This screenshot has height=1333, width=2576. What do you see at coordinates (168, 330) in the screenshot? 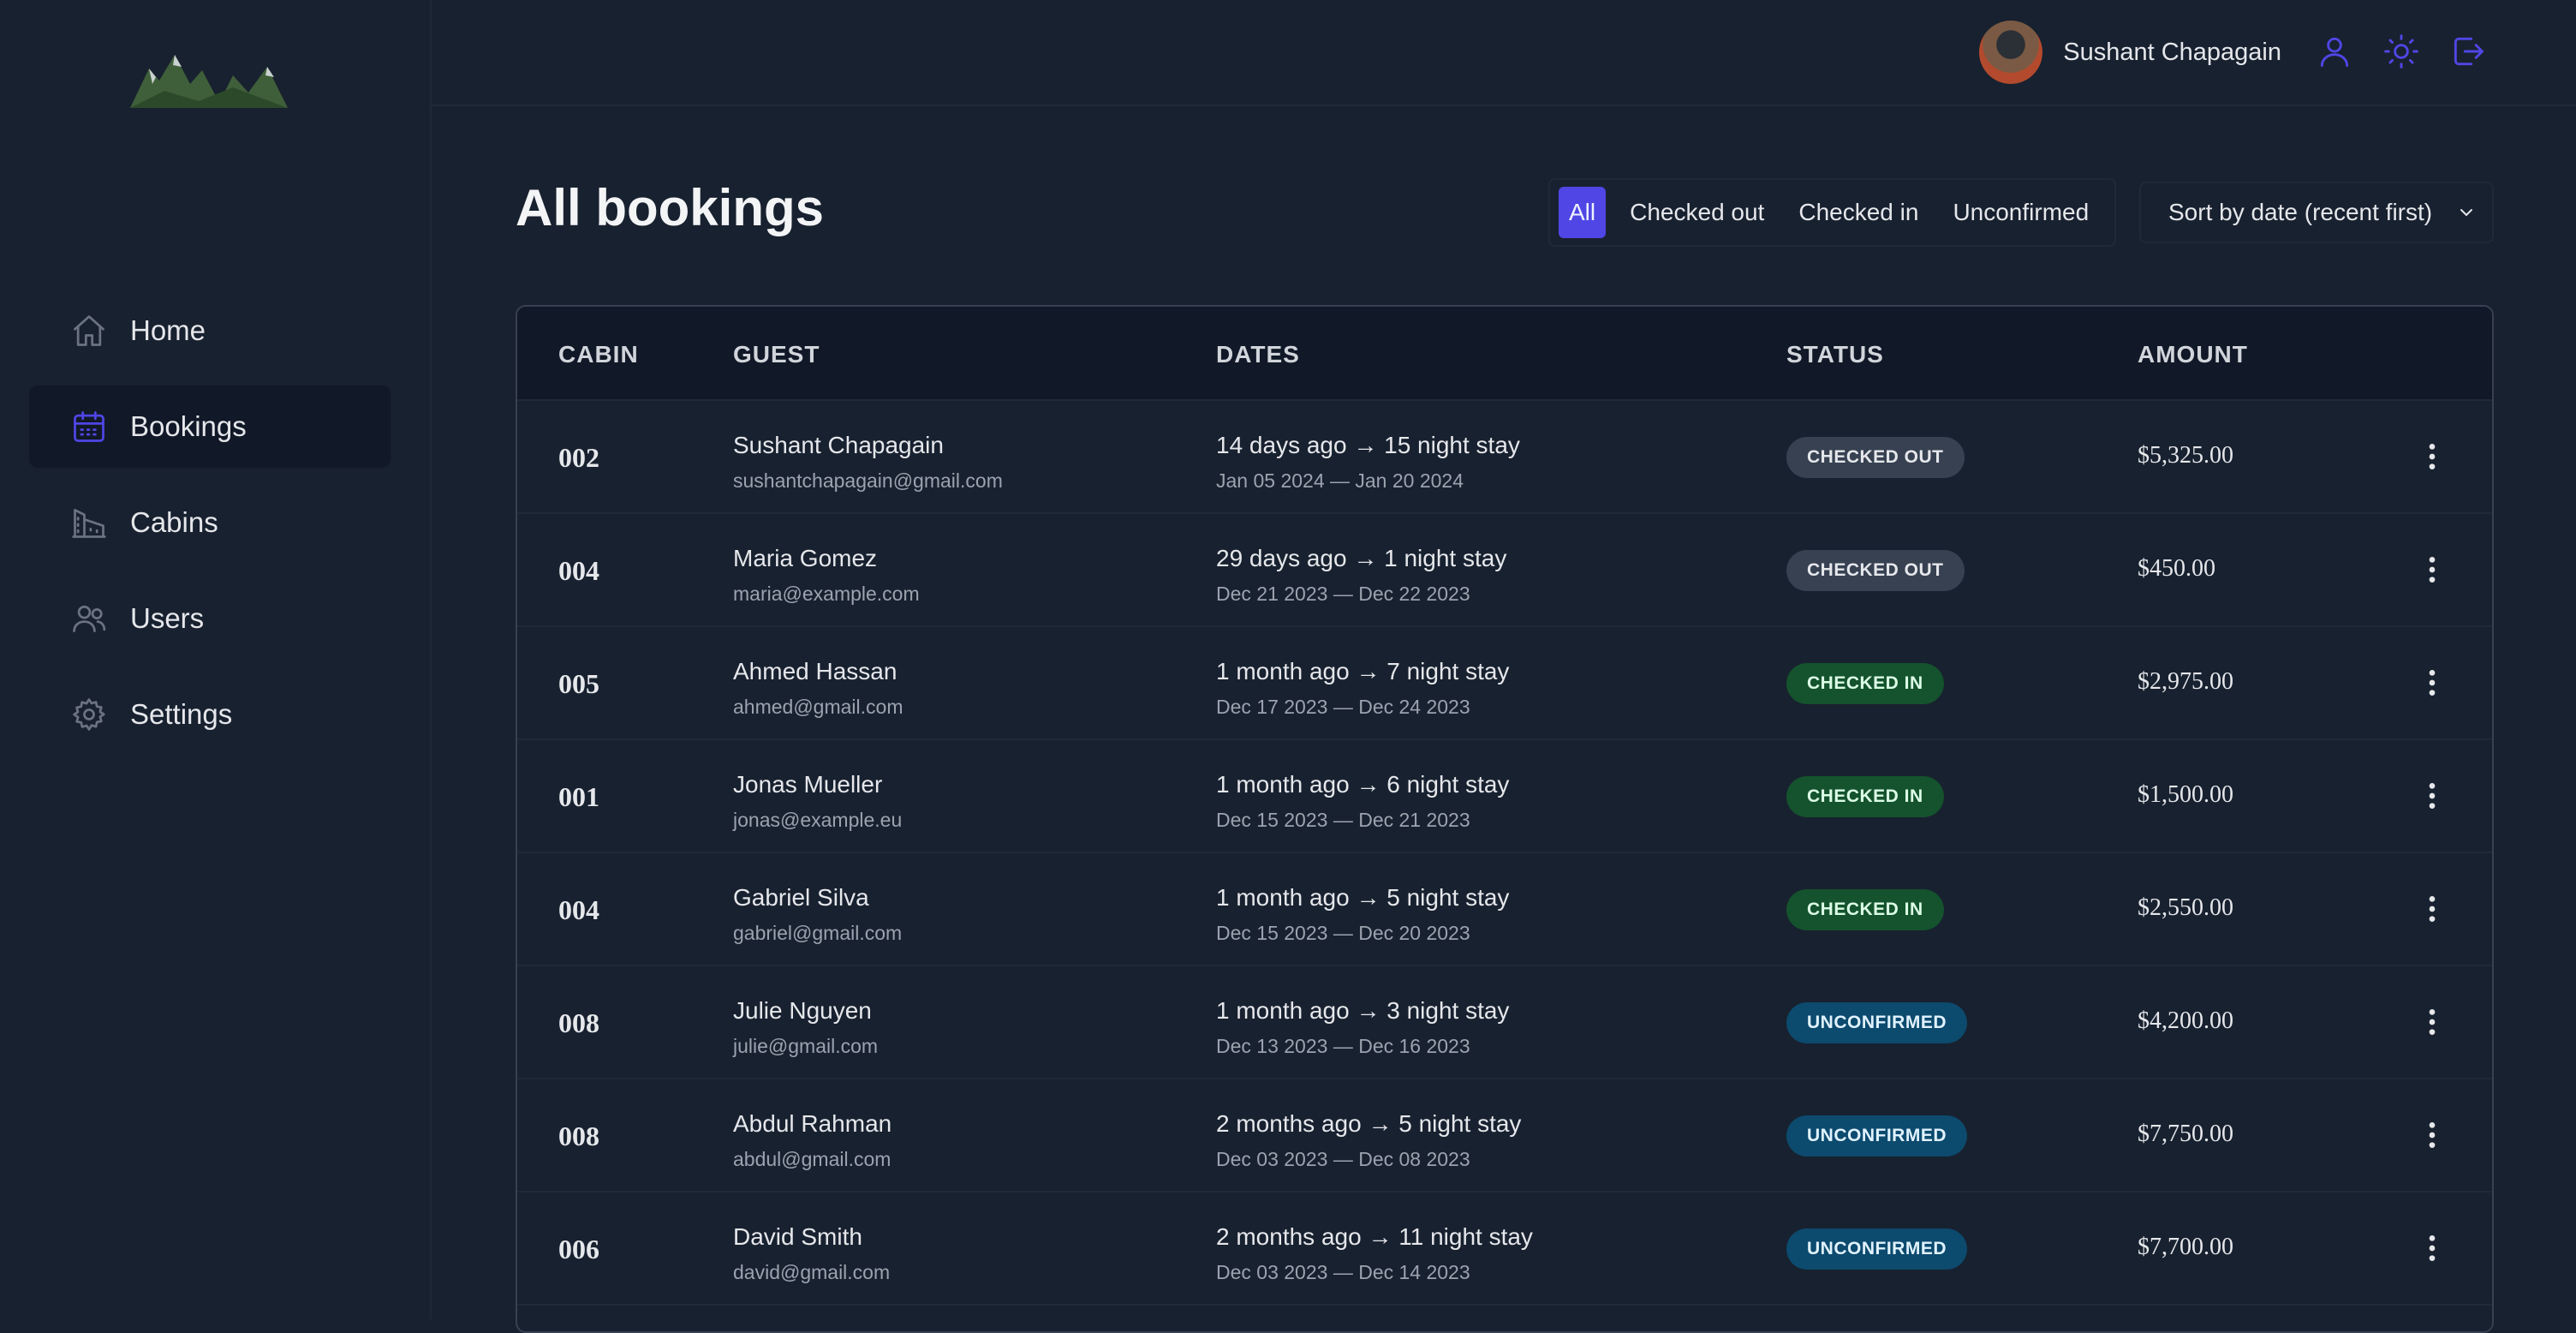
I see `sidebar-item-label: Home` at bounding box center [168, 330].